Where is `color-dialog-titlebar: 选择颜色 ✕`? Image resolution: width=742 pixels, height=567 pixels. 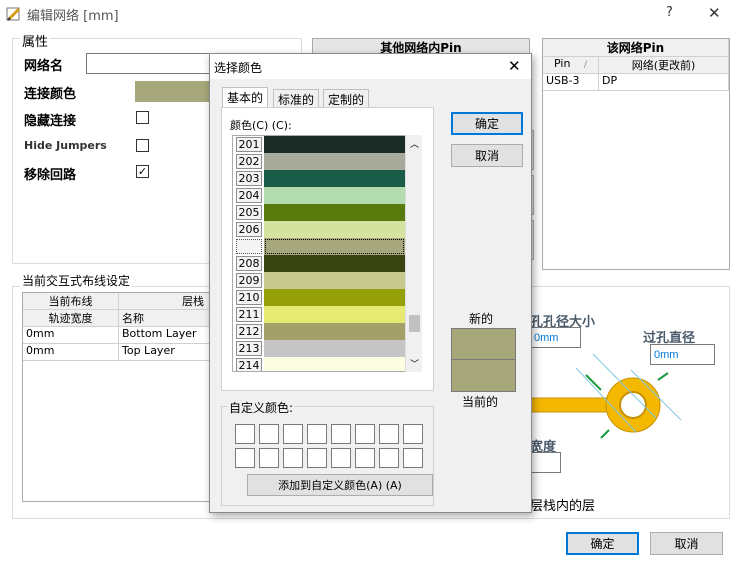 color-dialog-titlebar: 选择颜色 ✕ is located at coordinates (370, 66).